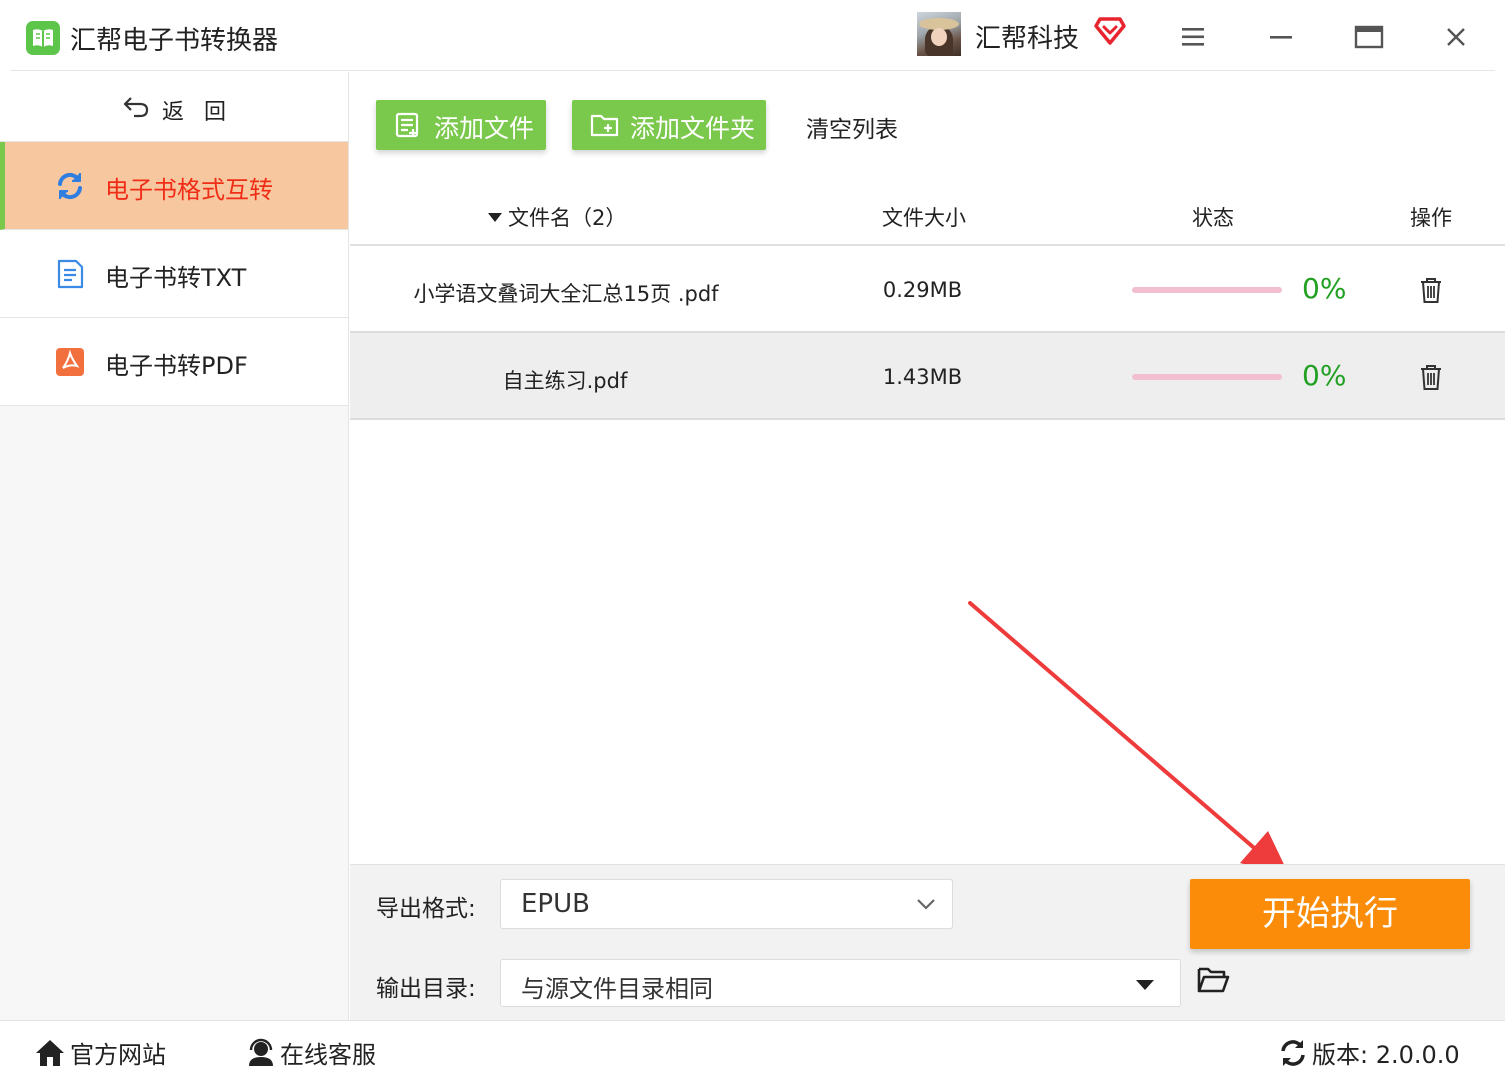 This screenshot has height=1080, width=1505. Describe the element at coordinates (922, 290) in the screenshot. I see `file-size: 0.29MB` at that location.